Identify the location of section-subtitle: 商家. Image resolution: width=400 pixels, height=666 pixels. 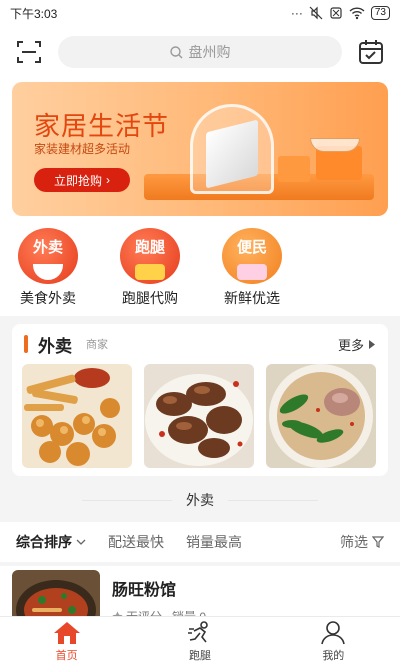
(97, 345).